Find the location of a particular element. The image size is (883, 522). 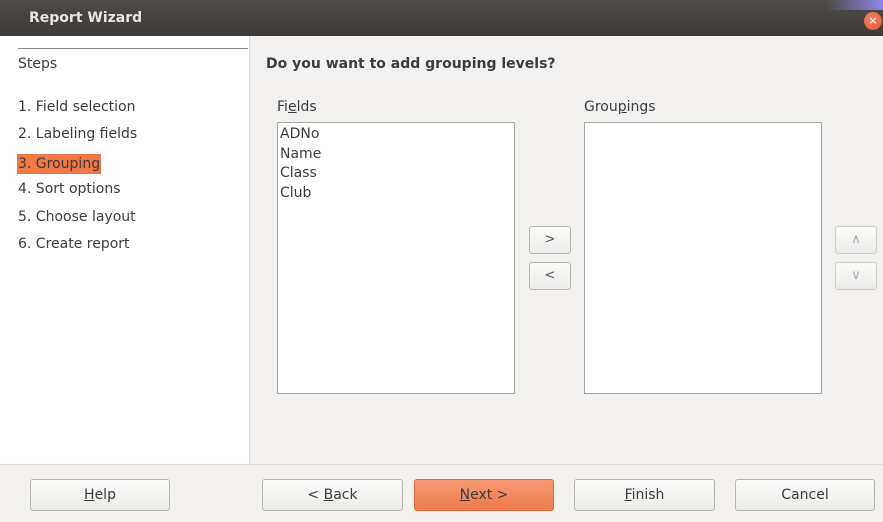

list-item: Class is located at coordinates (396, 174).